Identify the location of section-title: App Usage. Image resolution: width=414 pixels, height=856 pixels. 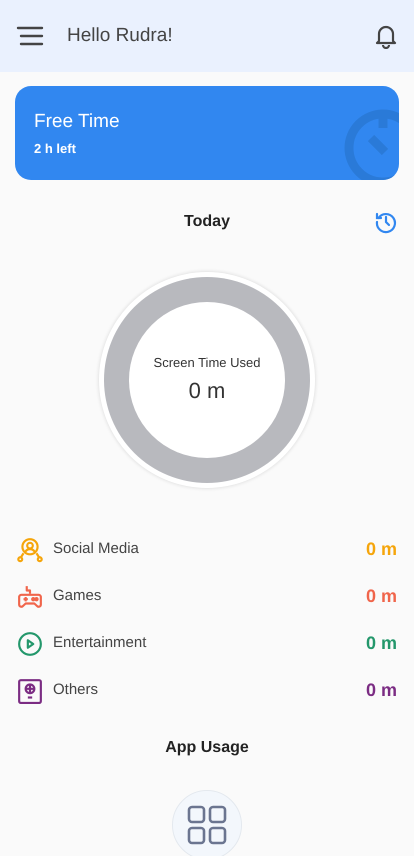
(207, 748).